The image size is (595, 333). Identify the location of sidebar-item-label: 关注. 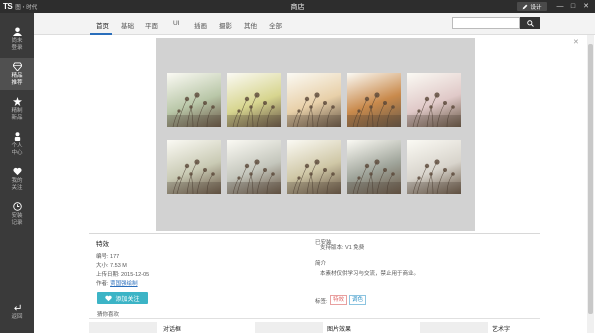
(17, 187).